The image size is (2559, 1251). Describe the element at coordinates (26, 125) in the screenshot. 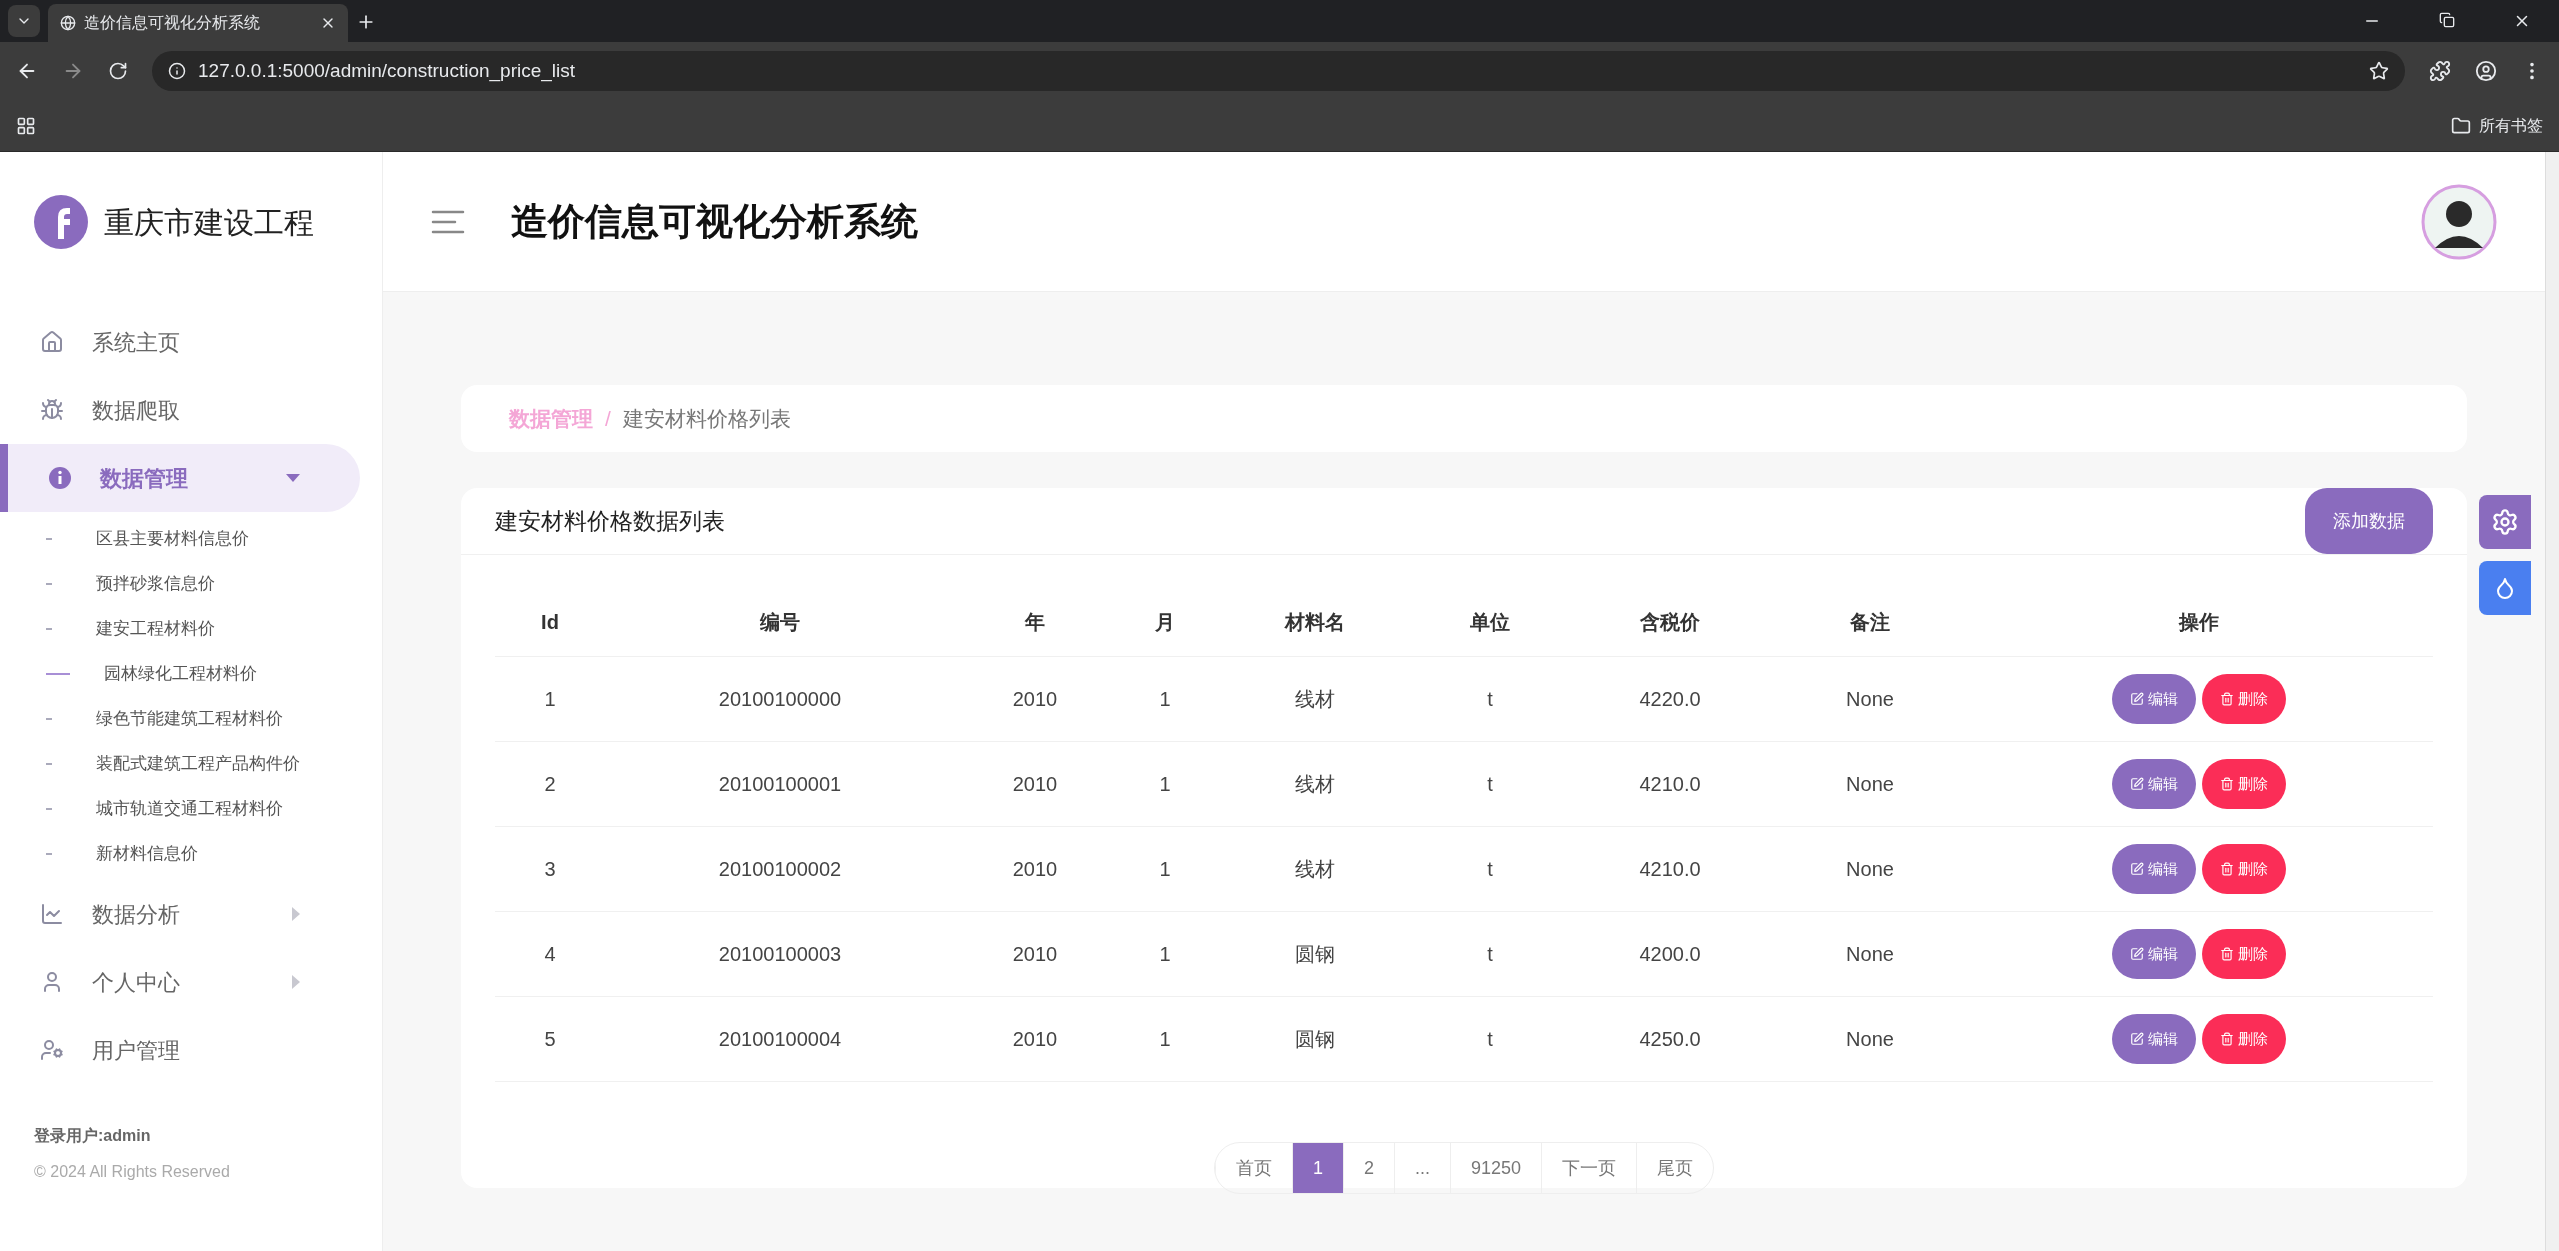

I see `apps-icon` at that location.